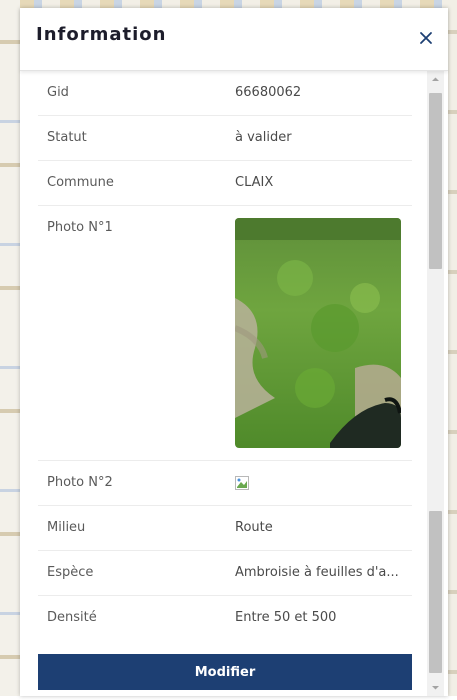  I want to click on row-value: 66680062, so click(268, 92).